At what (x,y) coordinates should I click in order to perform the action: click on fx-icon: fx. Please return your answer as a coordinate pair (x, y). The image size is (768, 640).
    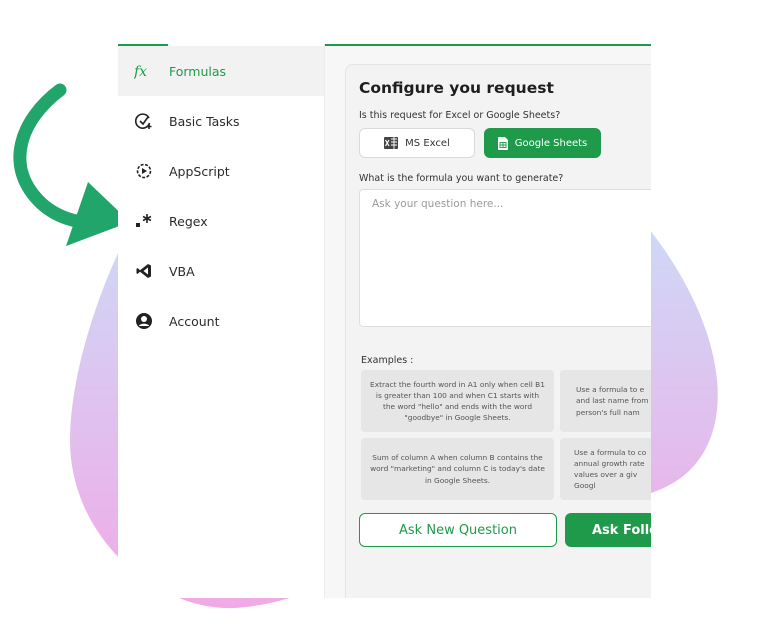
    Looking at the image, I should click on (144, 71).